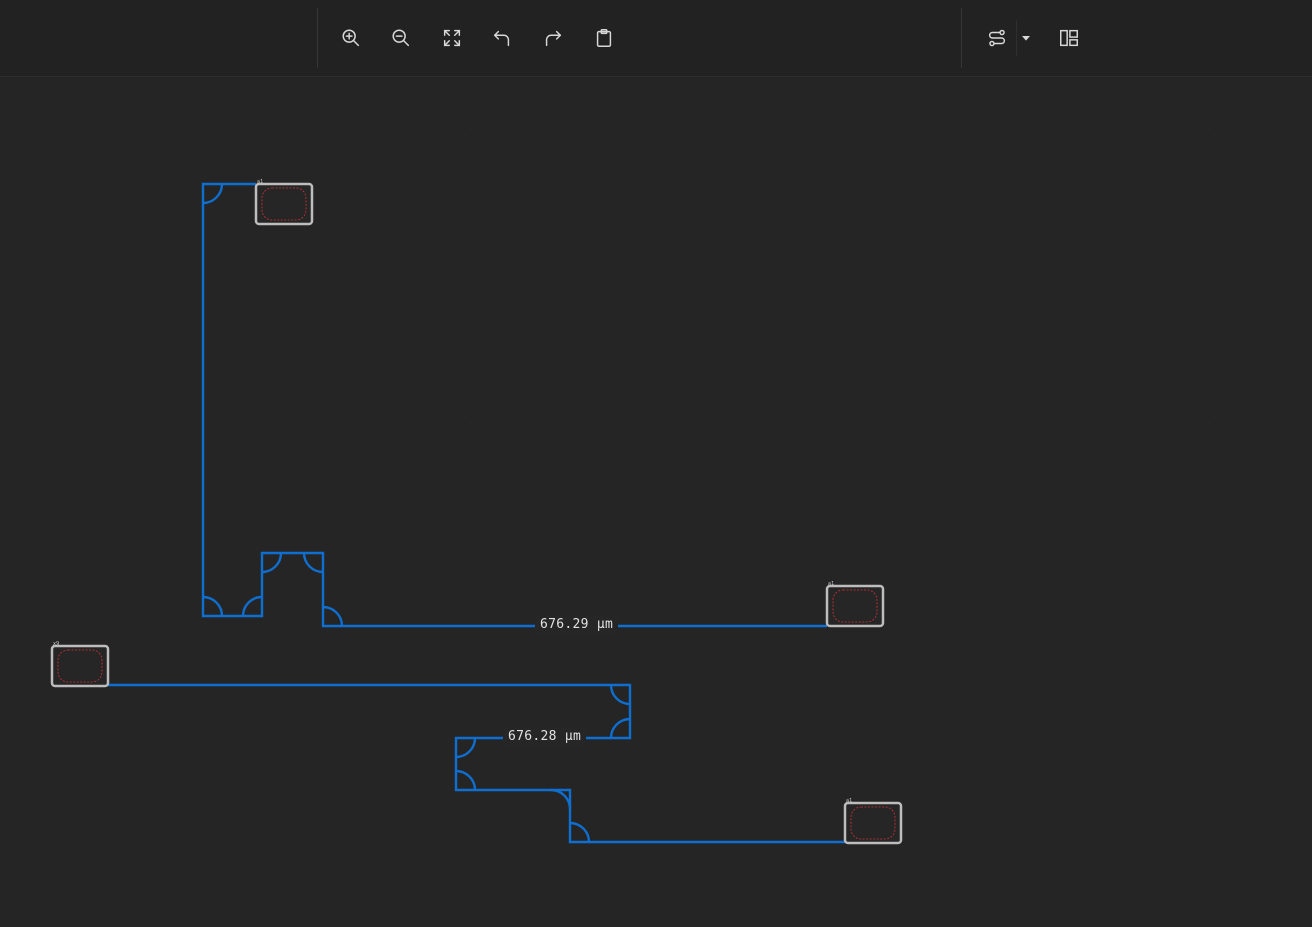 Image resolution: width=1312 pixels, height=927 pixels. I want to click on zoom-in-icon, so click(351, 38).